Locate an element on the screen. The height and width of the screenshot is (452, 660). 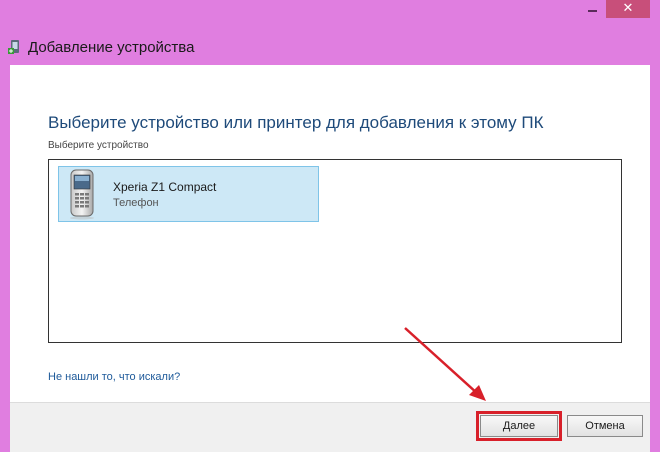
minimize-icon is located at coordinates (592, 11).